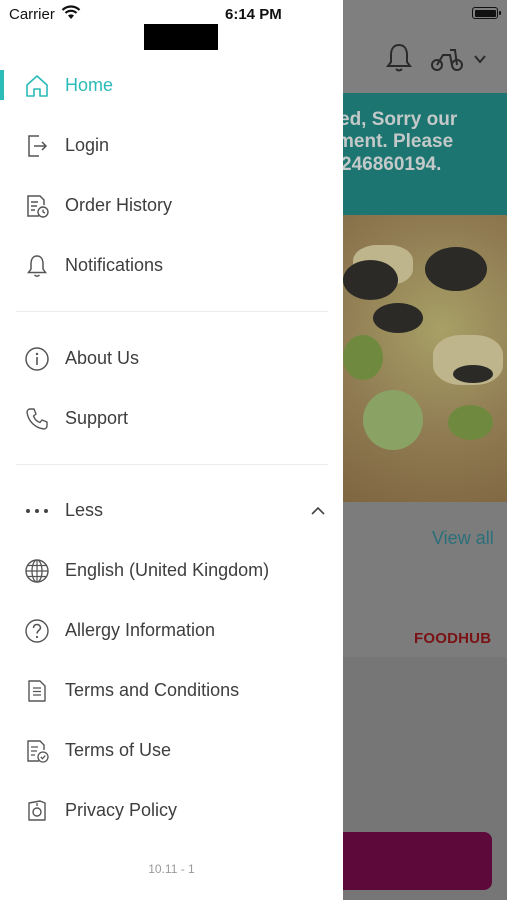 The width and height of the screenshot is (507, 900). What do you see at coordinates (118, 750) in the screenshot?
I see `menu-item-label: Terms of Use` at bounding box center [118, 750].